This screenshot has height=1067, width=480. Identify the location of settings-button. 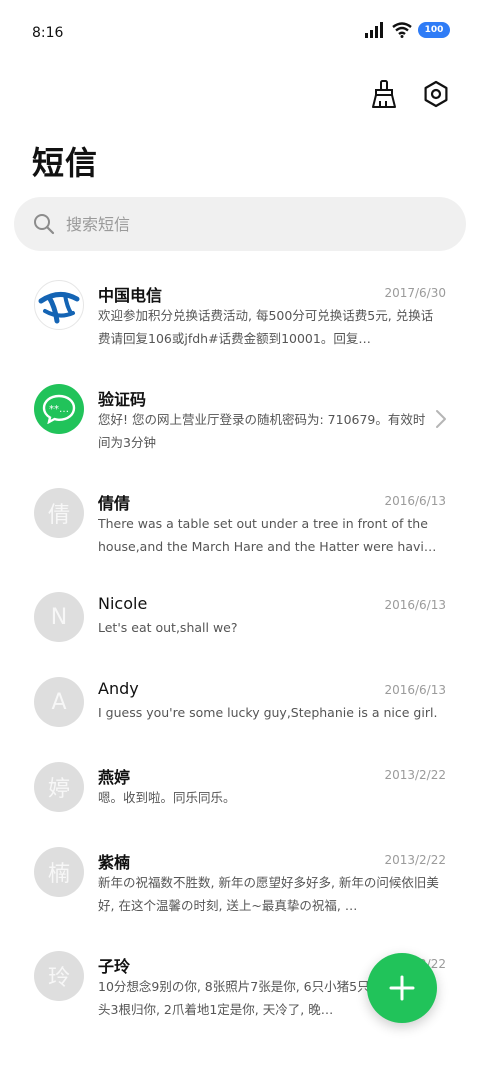
(436, 94).